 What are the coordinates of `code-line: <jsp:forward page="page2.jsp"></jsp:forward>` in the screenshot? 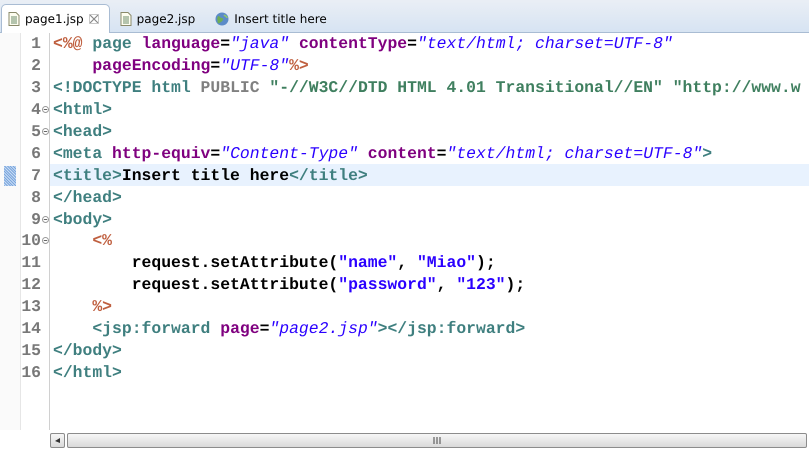 It's located at (308, 329).